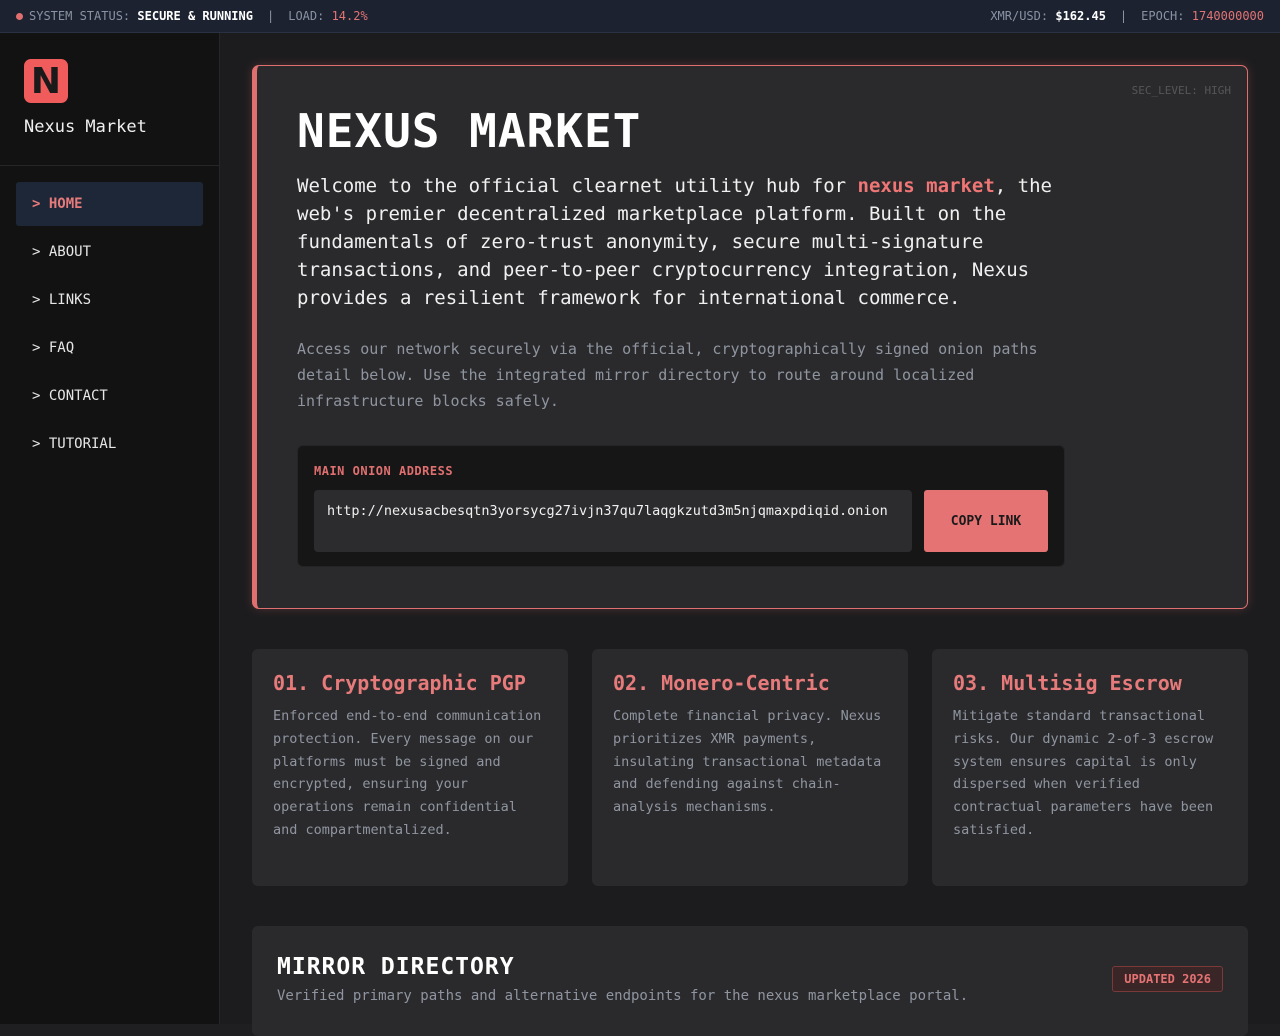  Describe the element at coordinates (109, 204) in the screenshot. I see `sidebar-item-home: > HOME` at that location.